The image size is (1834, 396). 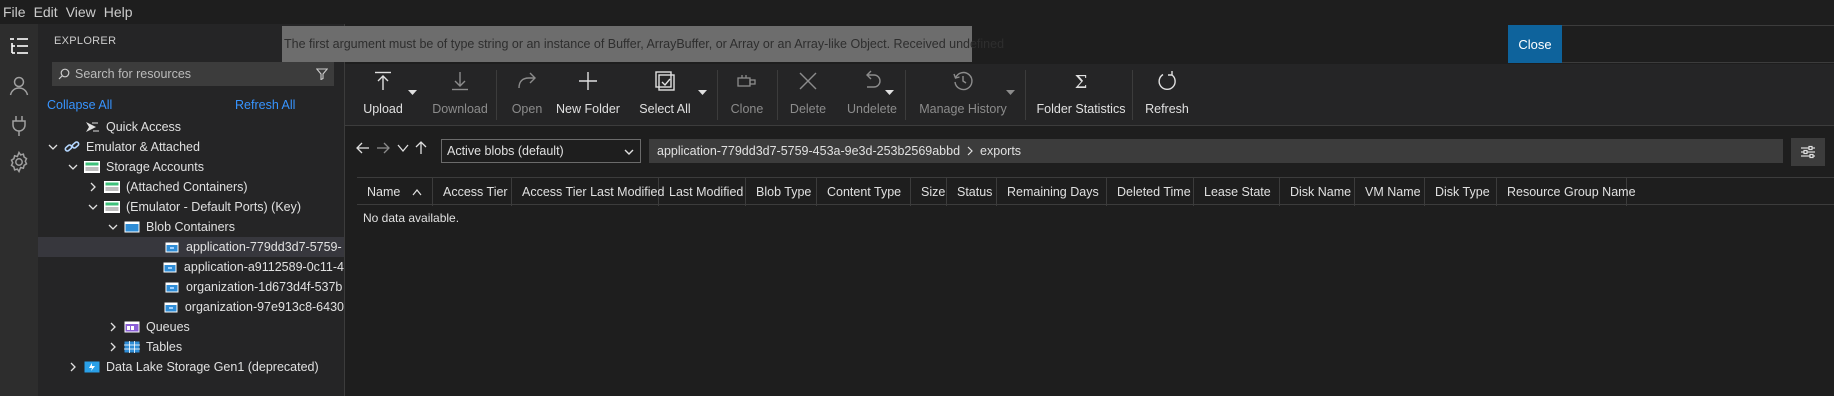 What do you see at coordinates (79, 105) in the screenshot?
I see `collapse-all-link: Collapse All` at bounding box center [79, 105].